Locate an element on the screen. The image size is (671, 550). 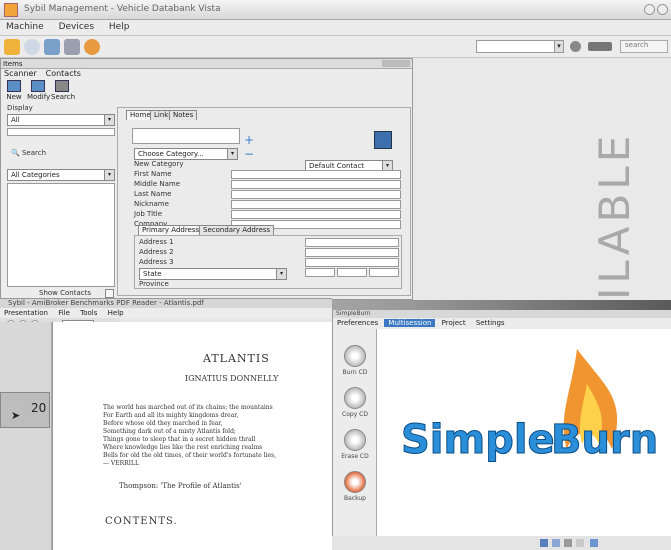
erase-cd-button: Erase CD is located at coordinates (355, 444).